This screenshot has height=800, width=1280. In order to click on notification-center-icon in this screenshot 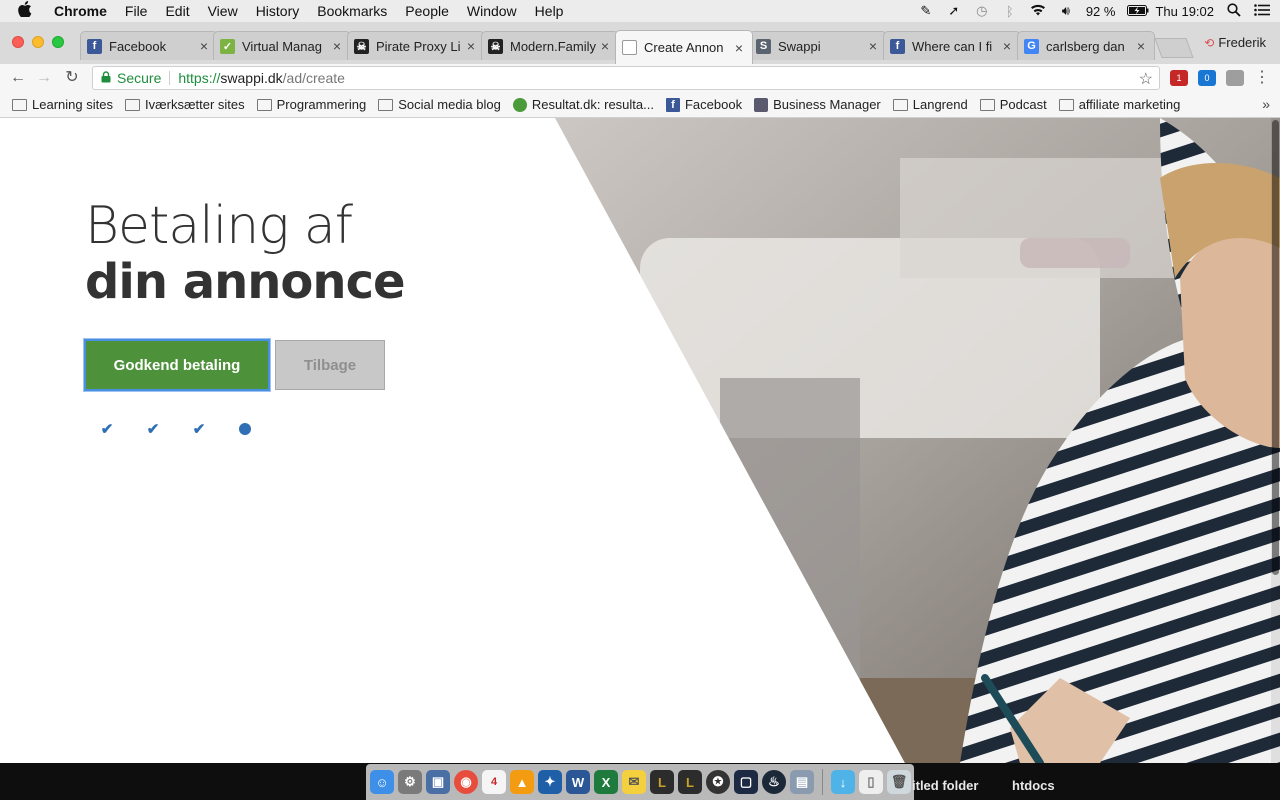, I will do `click(1262, 11)`.